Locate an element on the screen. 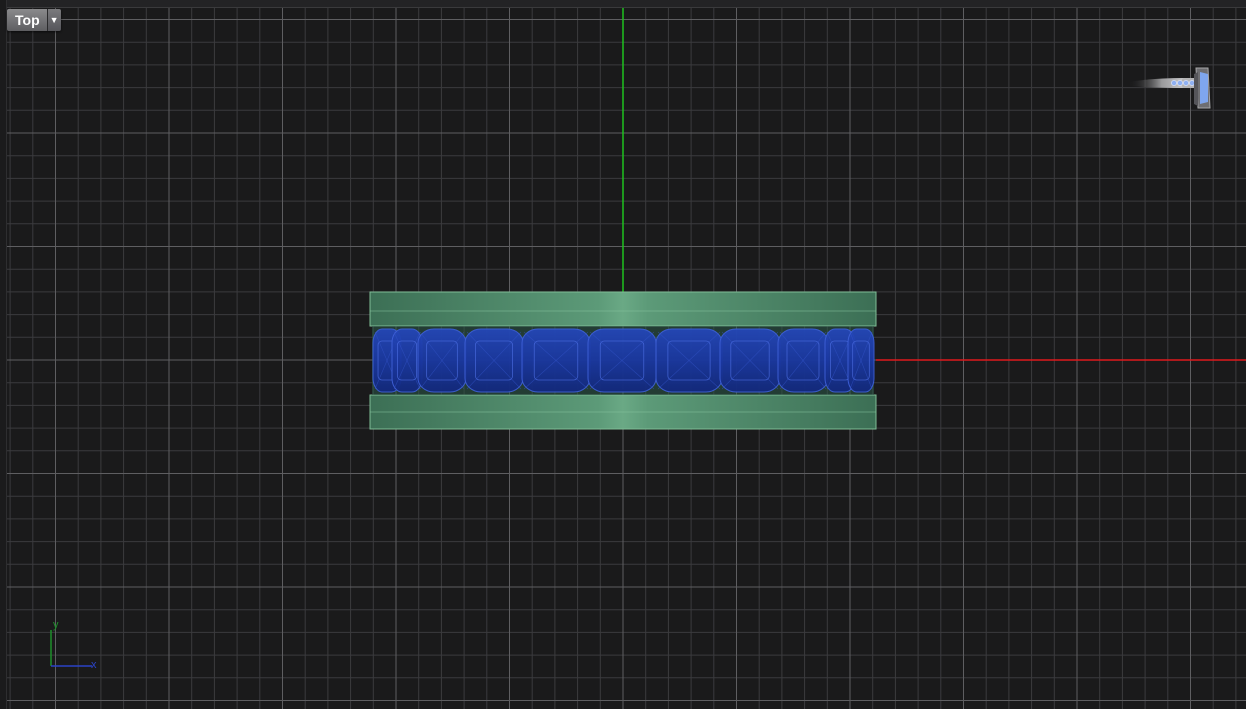 The width and height of the screenshot is (1246, 709). axis-widget-x-label: x is located at coordinates (94, 665).